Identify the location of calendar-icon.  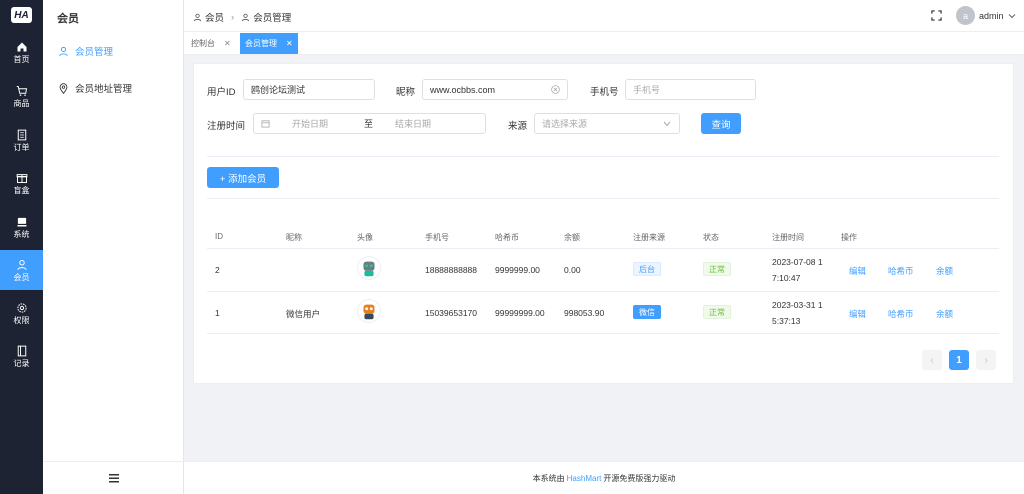
(265, 124).